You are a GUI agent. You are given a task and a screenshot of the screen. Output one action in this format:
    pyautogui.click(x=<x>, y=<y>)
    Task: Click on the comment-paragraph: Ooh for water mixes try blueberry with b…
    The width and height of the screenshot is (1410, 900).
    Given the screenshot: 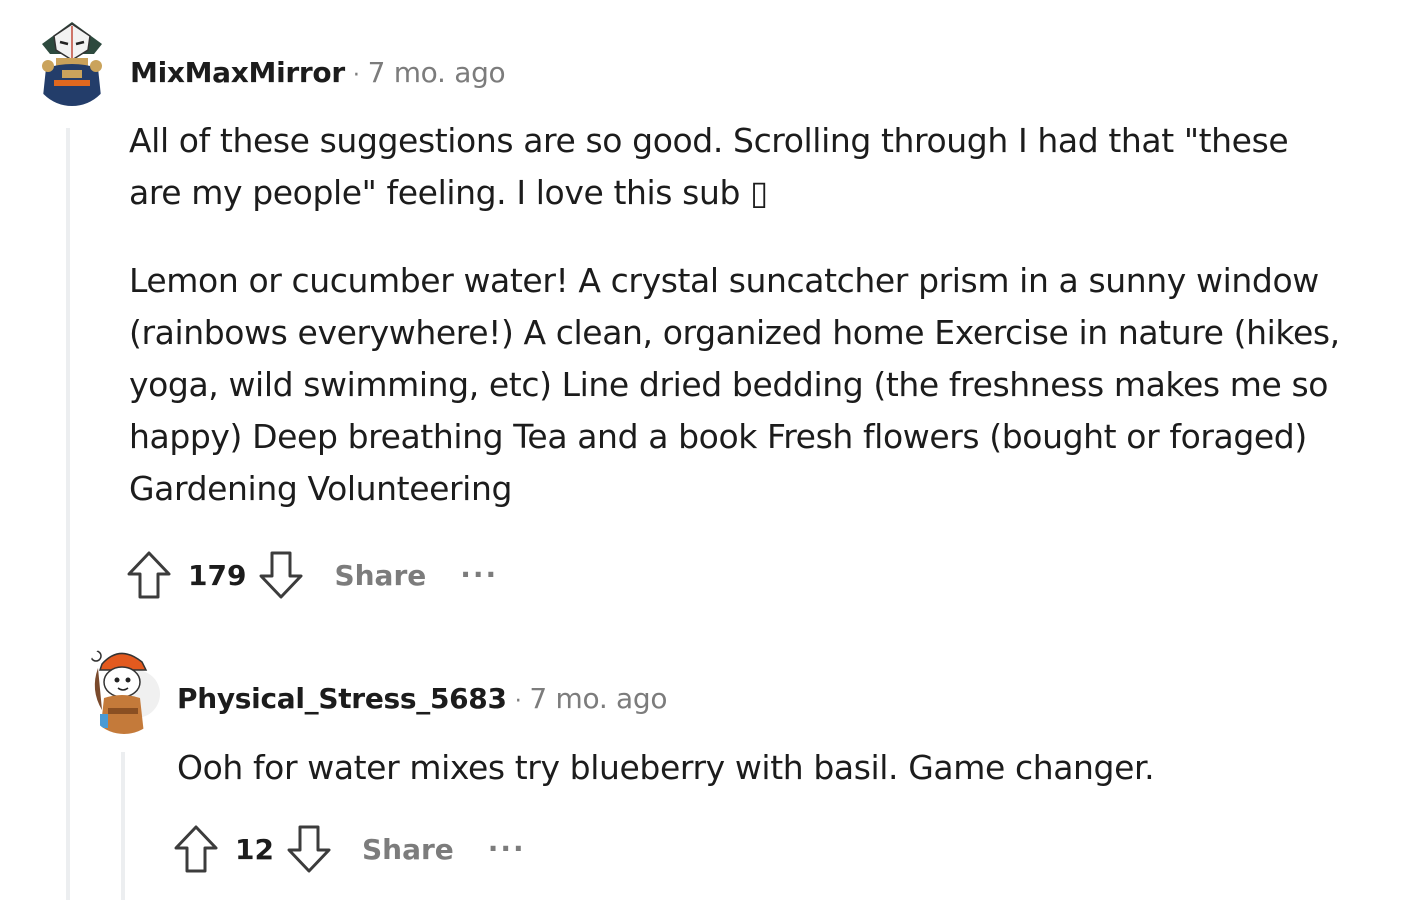 What is the action you would take?
    pyautogui.click(x=666, y=767)
    